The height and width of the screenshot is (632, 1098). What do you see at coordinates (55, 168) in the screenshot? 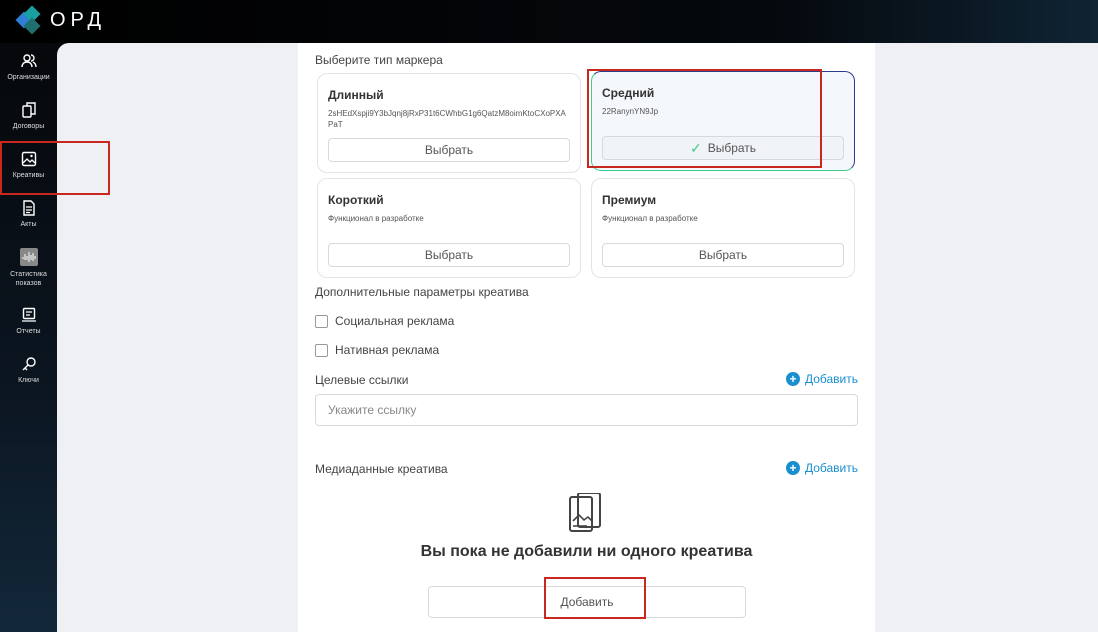
I see `highlight-creatives-nav` at bounding box center [55, 168].